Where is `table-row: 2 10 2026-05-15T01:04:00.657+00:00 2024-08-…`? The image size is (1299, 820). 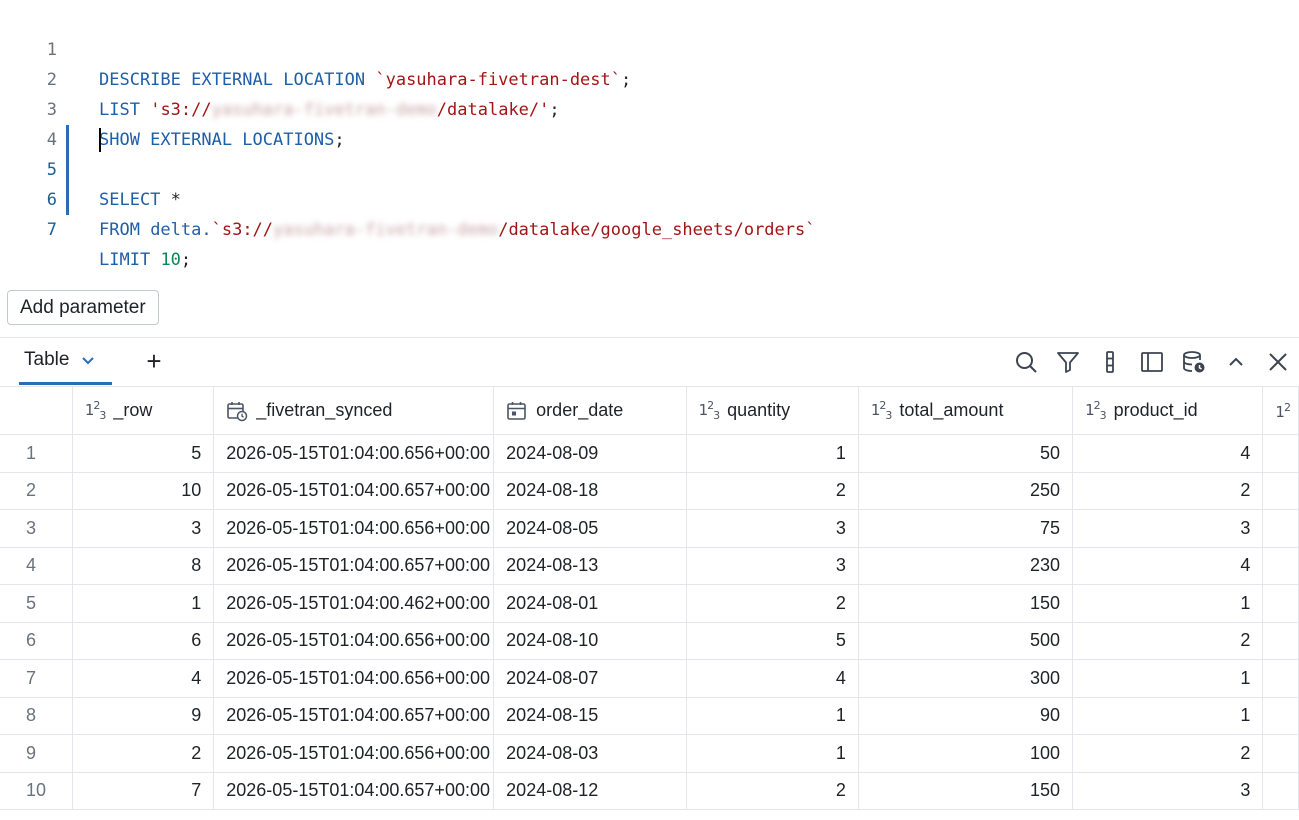 table-row: 2 10 2026-05-15T01:04:00.657+00:00 2024-08-… is located at coordinates (649, 491).